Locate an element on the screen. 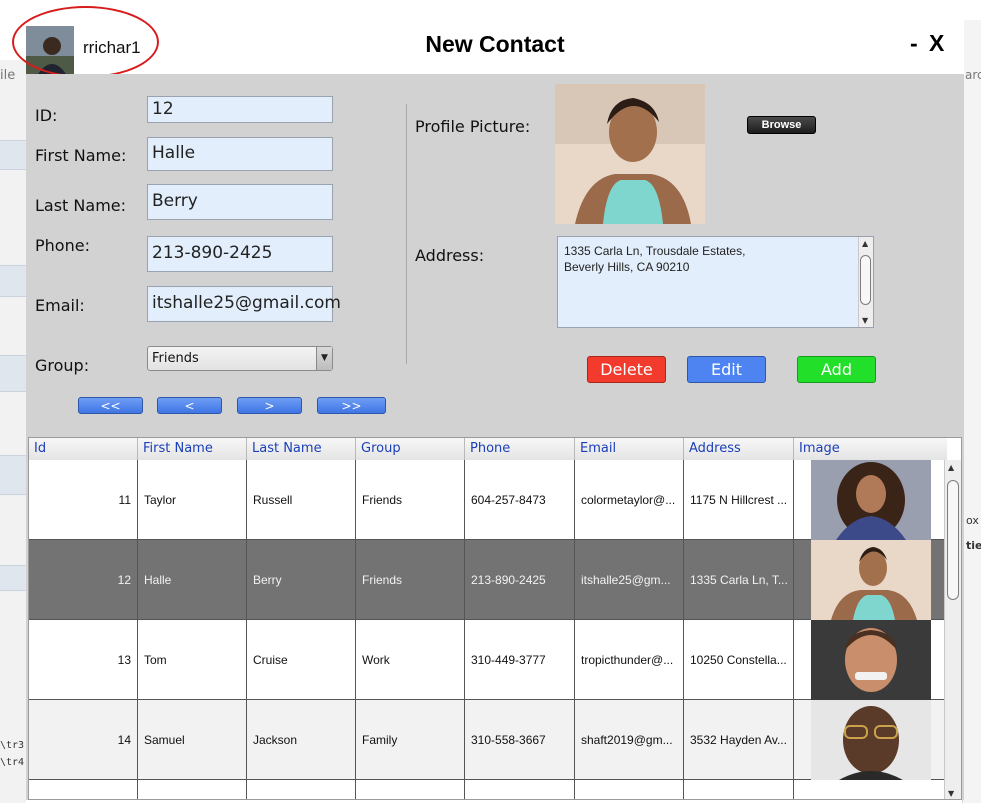  id-field: 12 is located at coordinates (240, 109).